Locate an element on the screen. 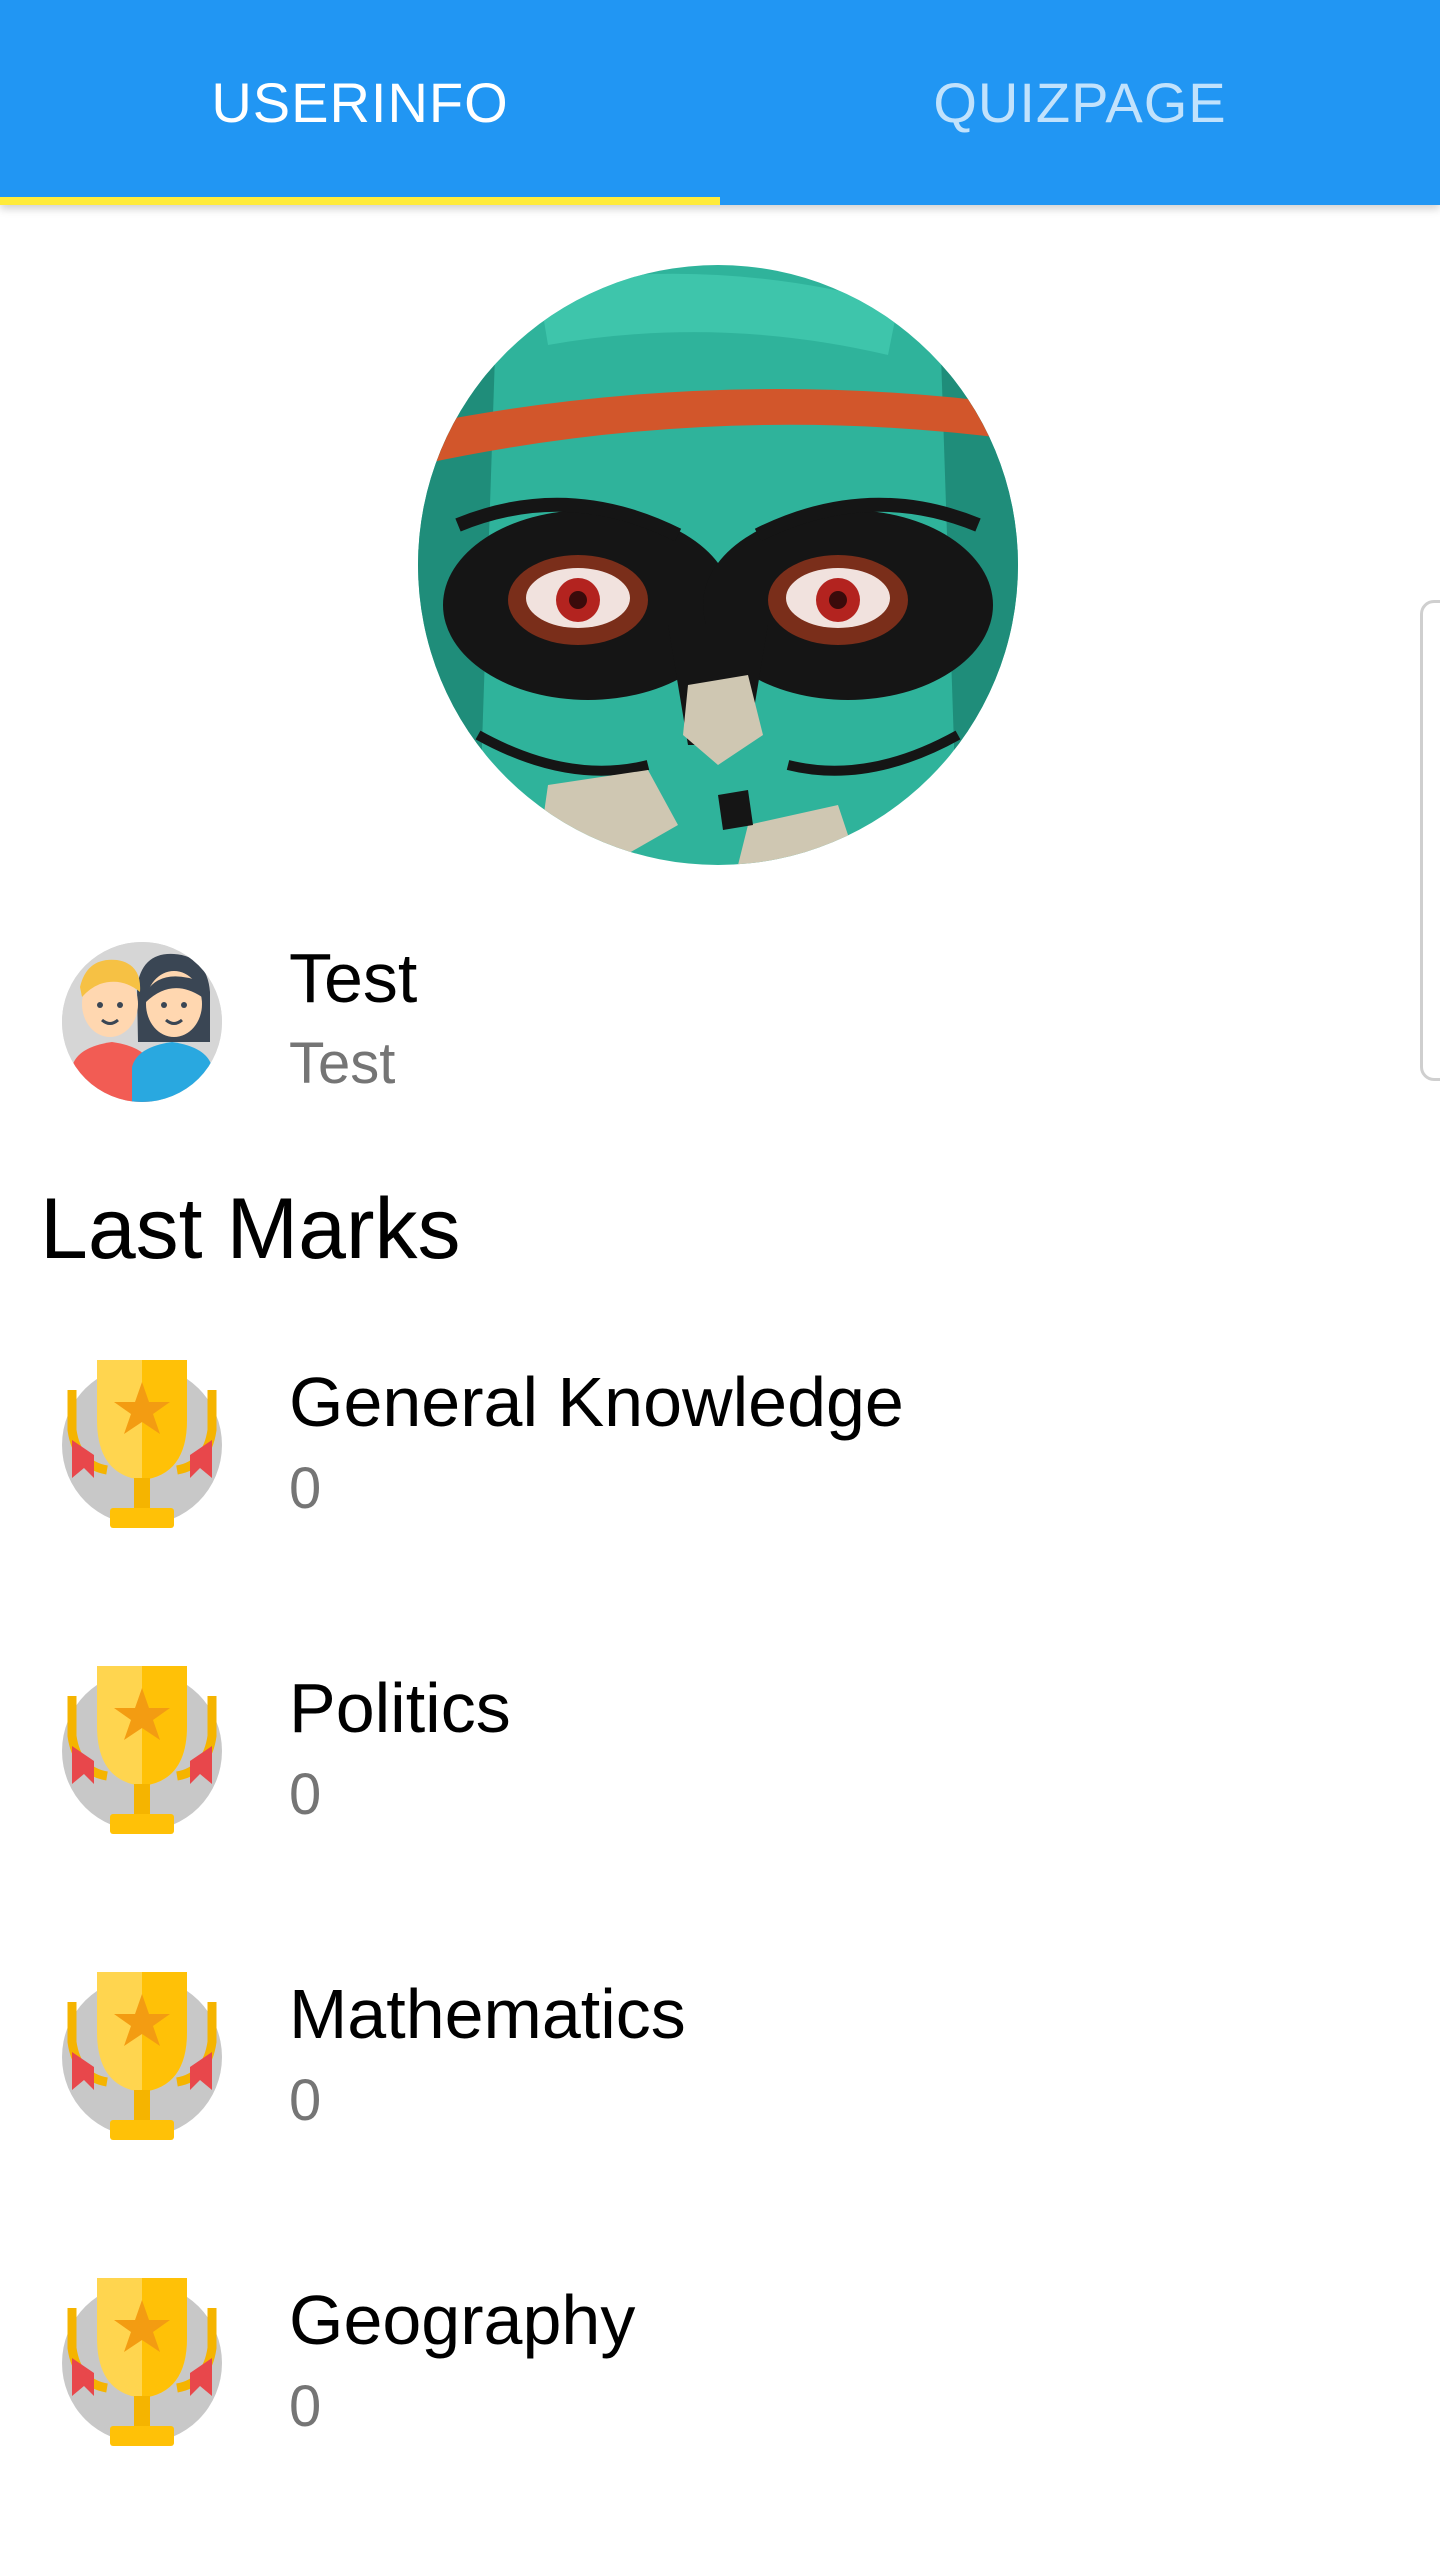 The width and height of the screenshot is (1440, 2560). graffiti-skull-image is located at coordinates (718, 565).